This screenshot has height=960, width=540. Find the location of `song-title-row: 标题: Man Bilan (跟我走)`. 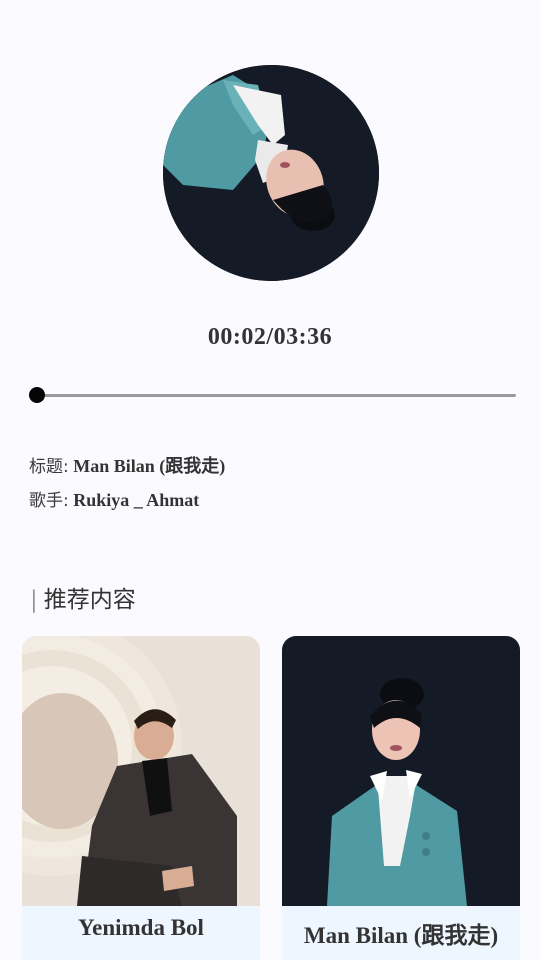

song-title-row: 标题: Man Bilan (跟我走) is located at coordinates (127, 469).